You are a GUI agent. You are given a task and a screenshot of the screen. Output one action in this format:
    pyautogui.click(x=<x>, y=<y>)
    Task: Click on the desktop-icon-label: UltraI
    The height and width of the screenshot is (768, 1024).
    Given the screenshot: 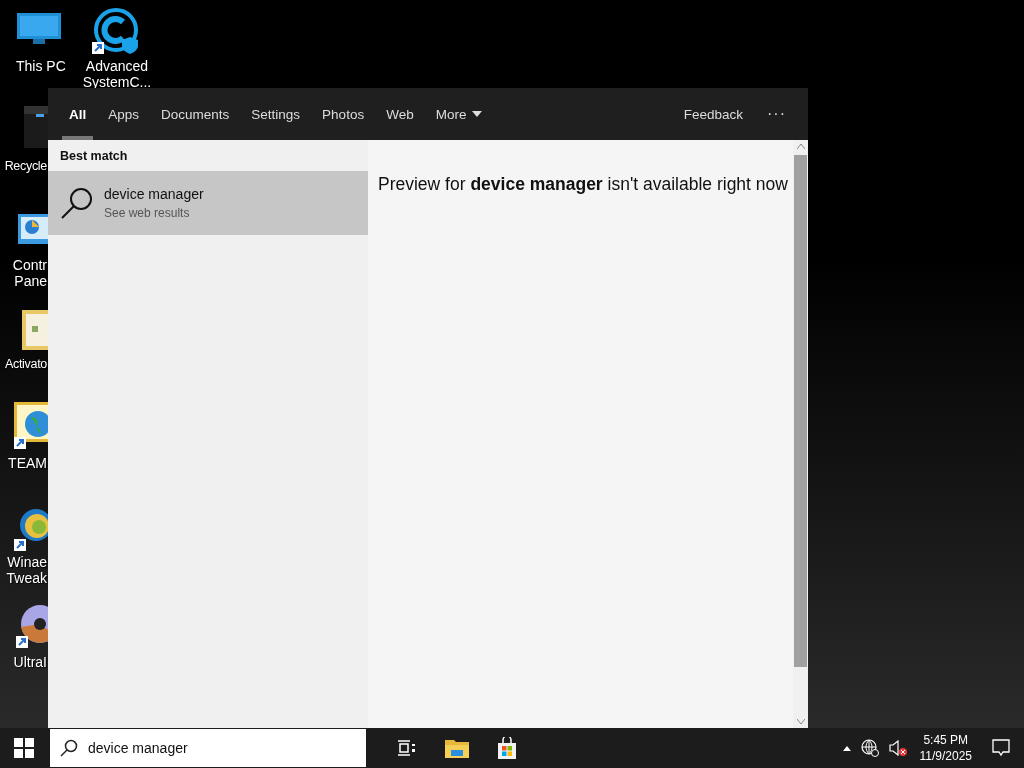 What is the action you would take?
    pyautogui.click(x=30, y=662)
    